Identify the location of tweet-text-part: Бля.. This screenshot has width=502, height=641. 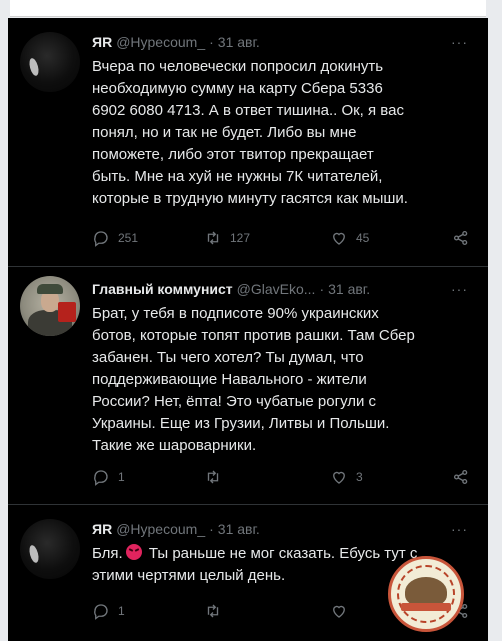
(107, 553).